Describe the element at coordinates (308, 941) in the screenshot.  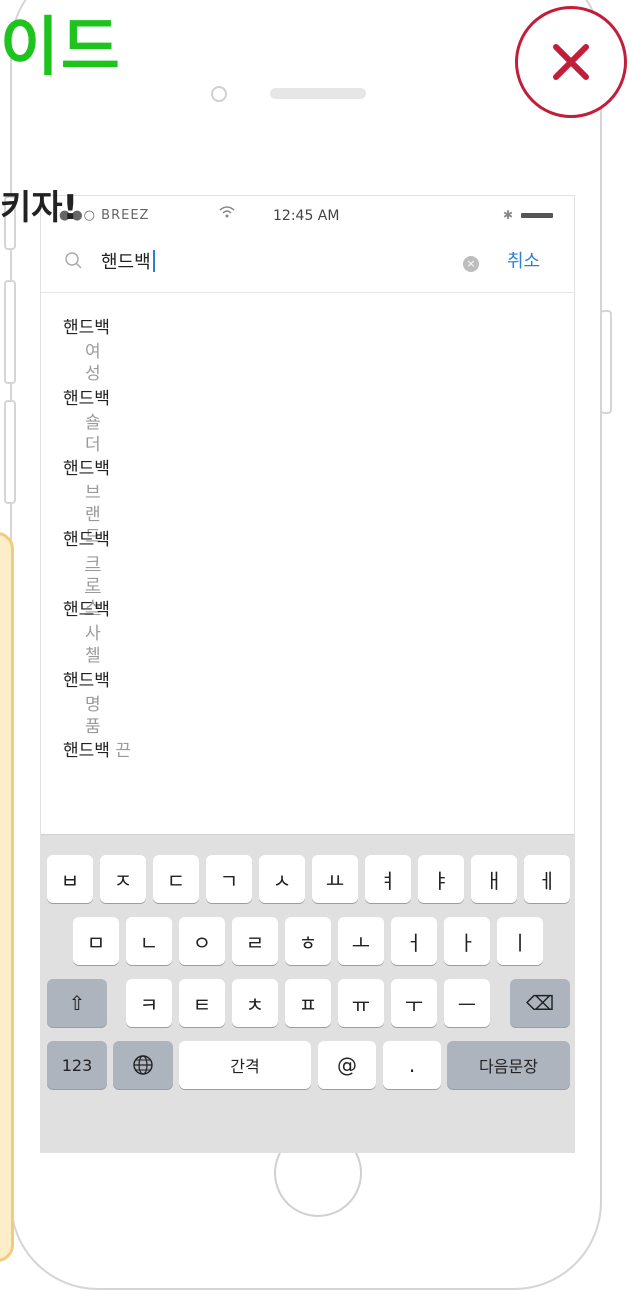
I see `key: ㅎ` at that location.